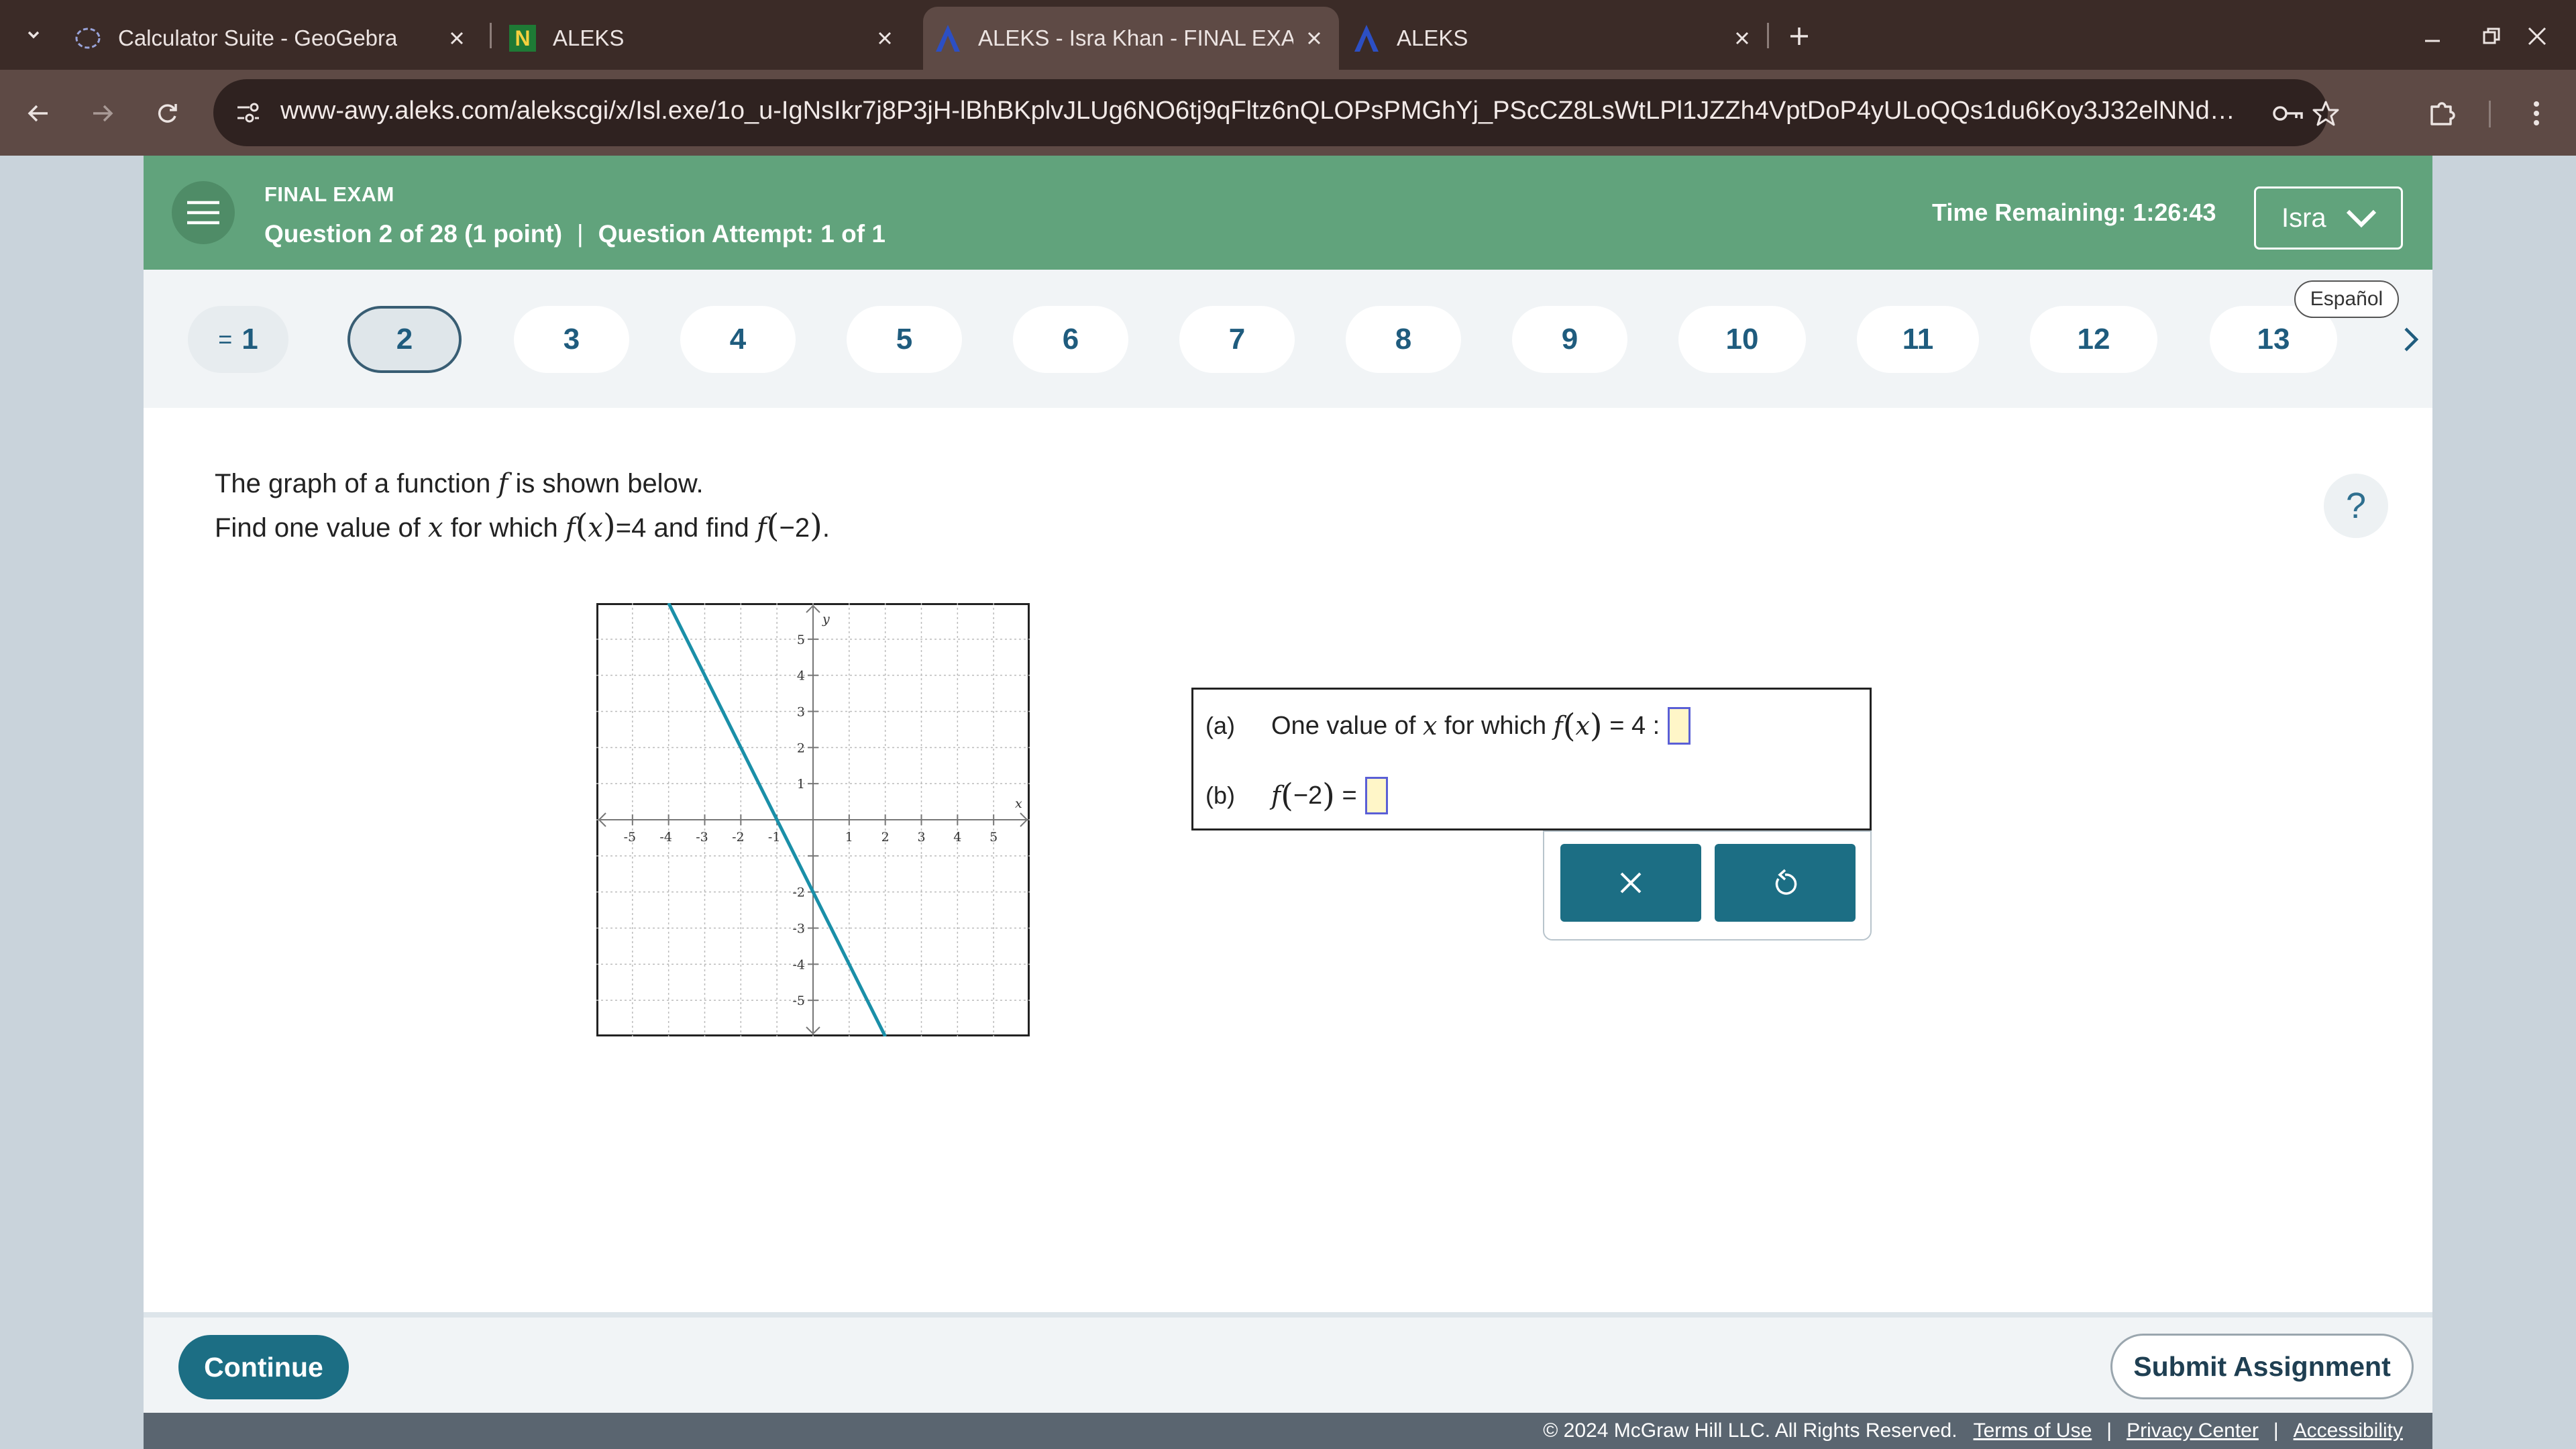 Image resolution: width=2576 pixels, height=1449 pixels. I want to click on extensions-button, so click(2442, 113).